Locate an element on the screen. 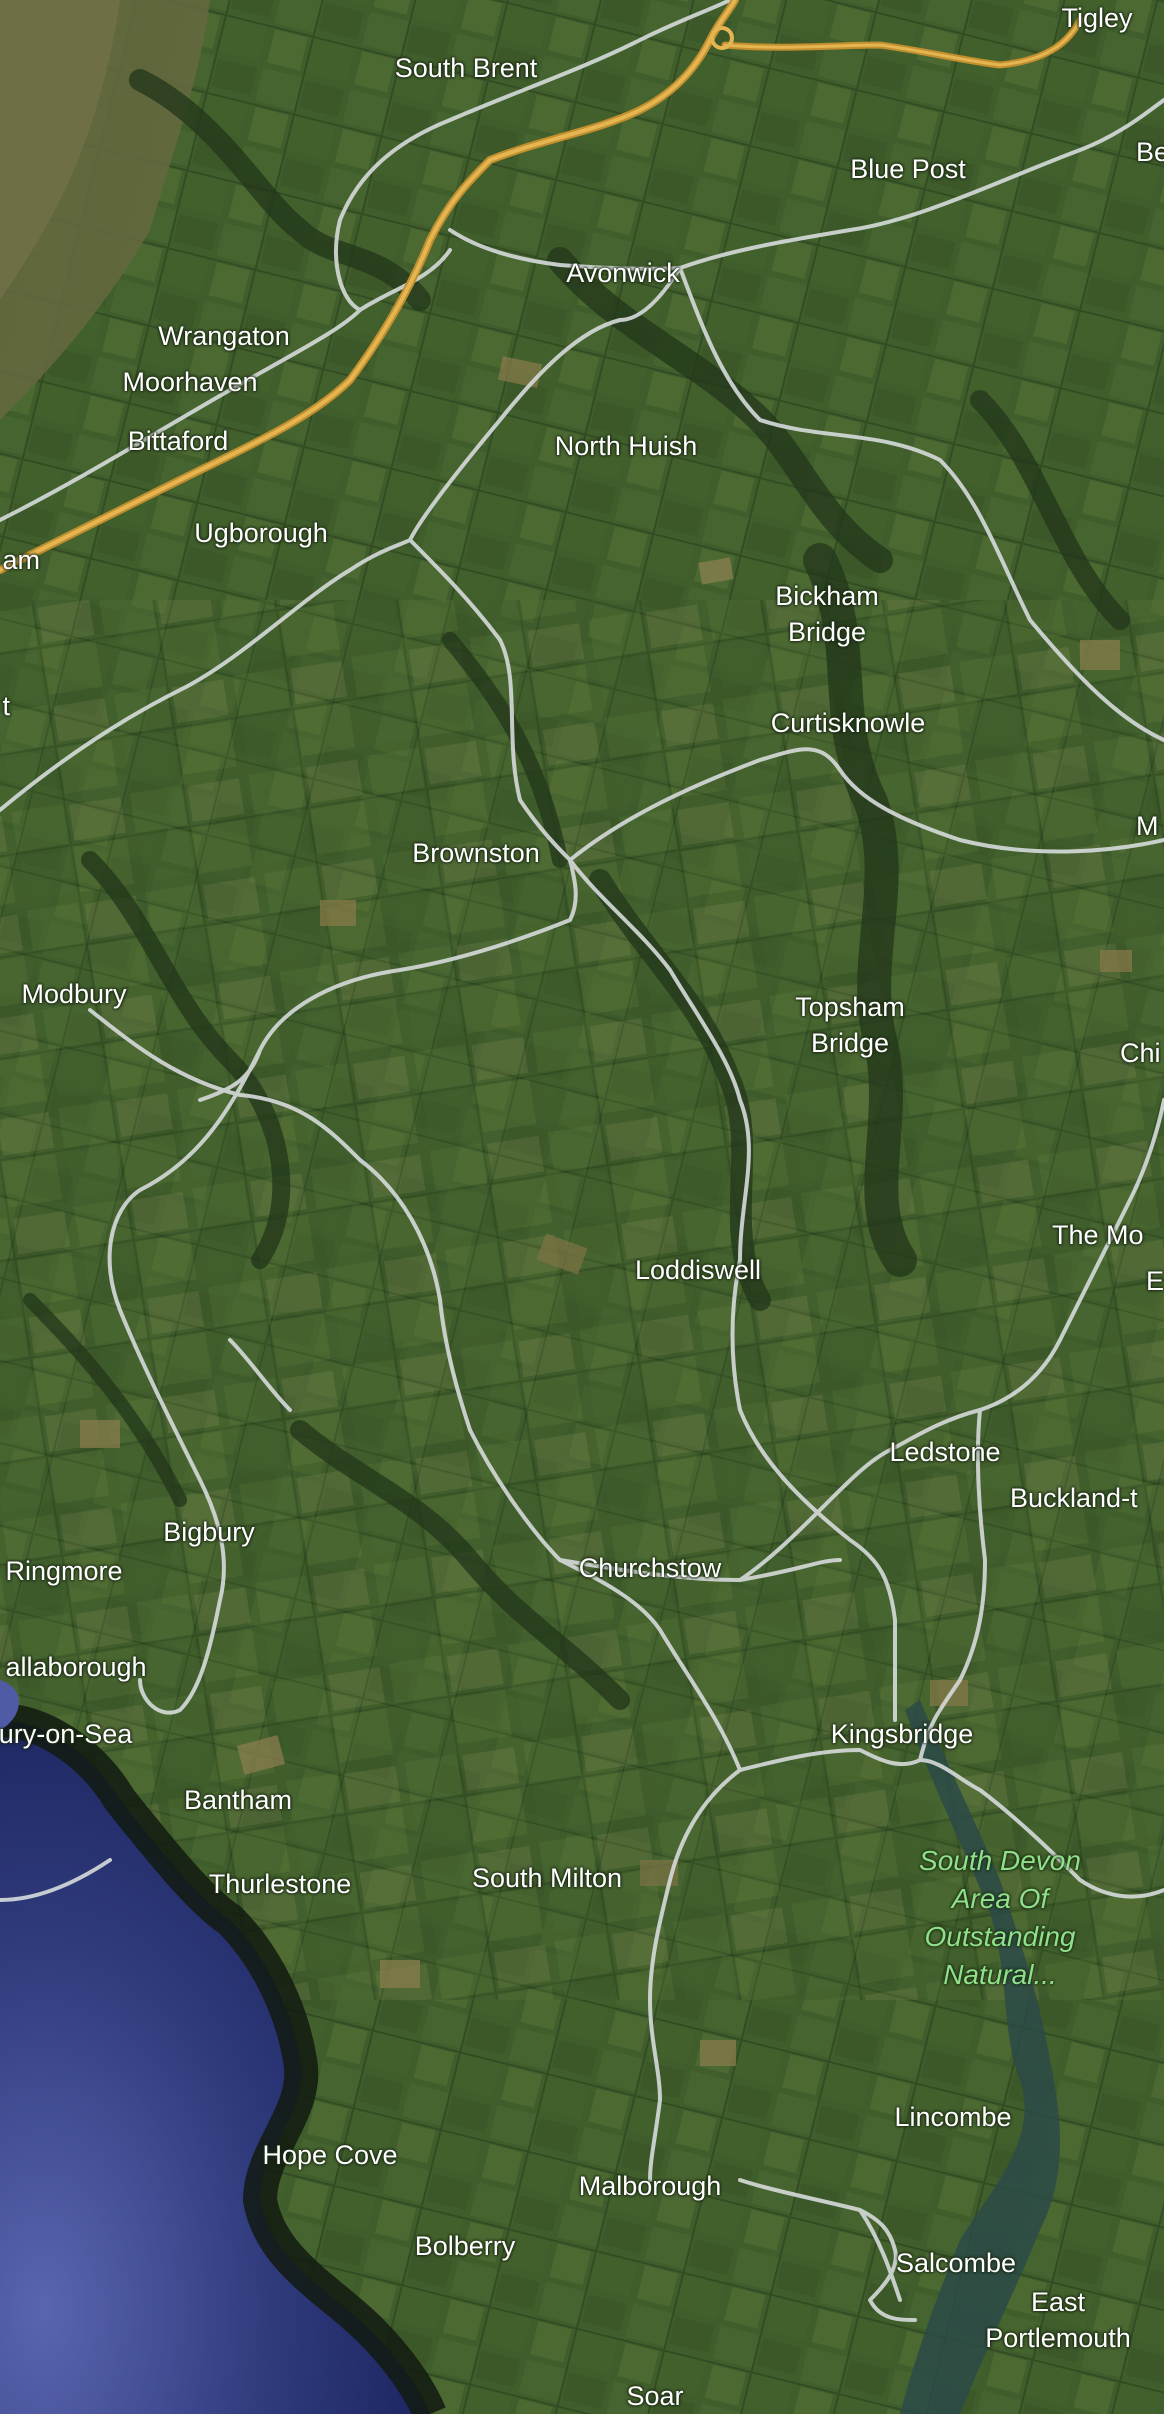 This screenshot has width=1164, height=2414. place-label-buckland: Buckland-t is located at coordinates (1074, 1498).